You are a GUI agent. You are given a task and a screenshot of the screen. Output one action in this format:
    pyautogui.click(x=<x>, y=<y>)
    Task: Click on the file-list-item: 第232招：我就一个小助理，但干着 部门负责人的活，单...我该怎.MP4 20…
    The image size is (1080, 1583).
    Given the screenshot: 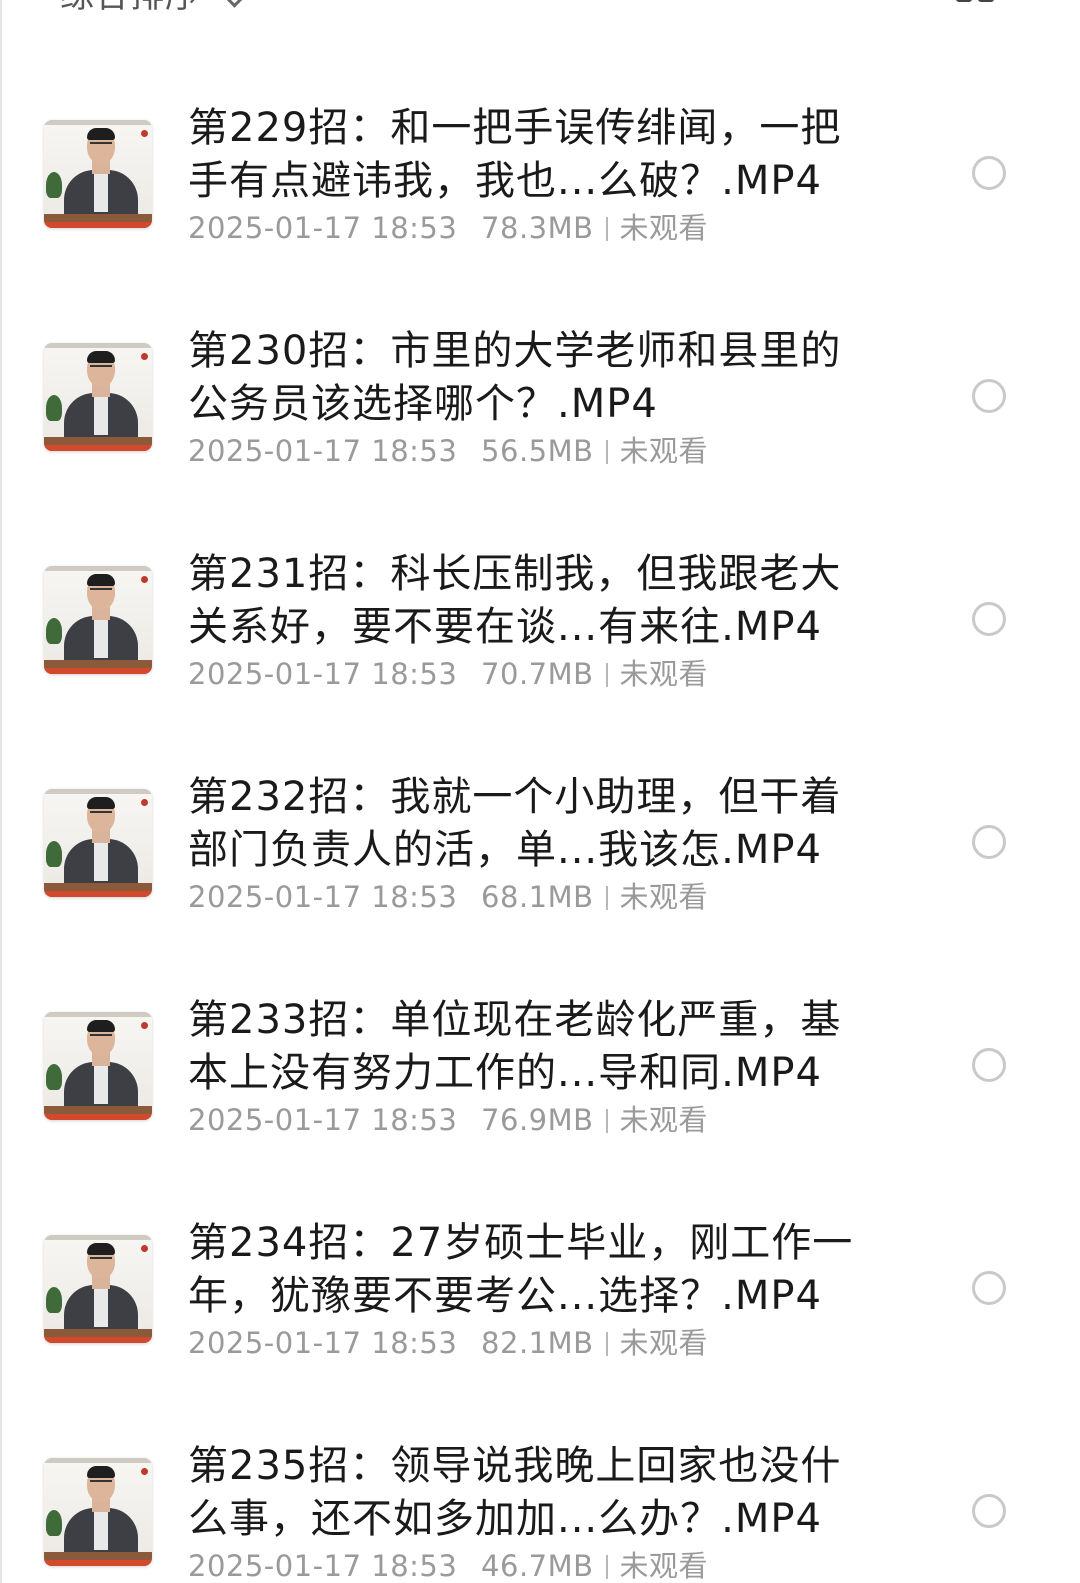 What is the action you would take?
    pyautogui.click(x=540, y=842)
    